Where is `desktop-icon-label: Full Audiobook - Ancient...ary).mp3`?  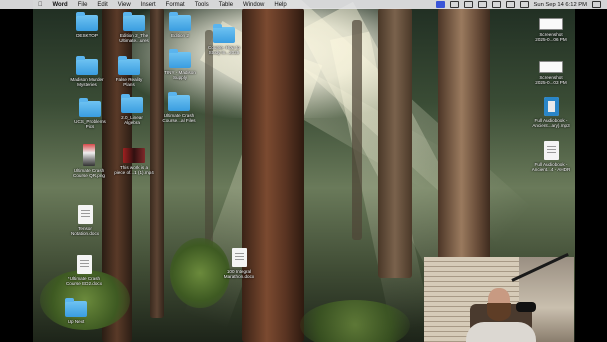
desktop-icon-label: Full Audiobook - Ancient...ary).mp3 is located at coordinates (551, 123).